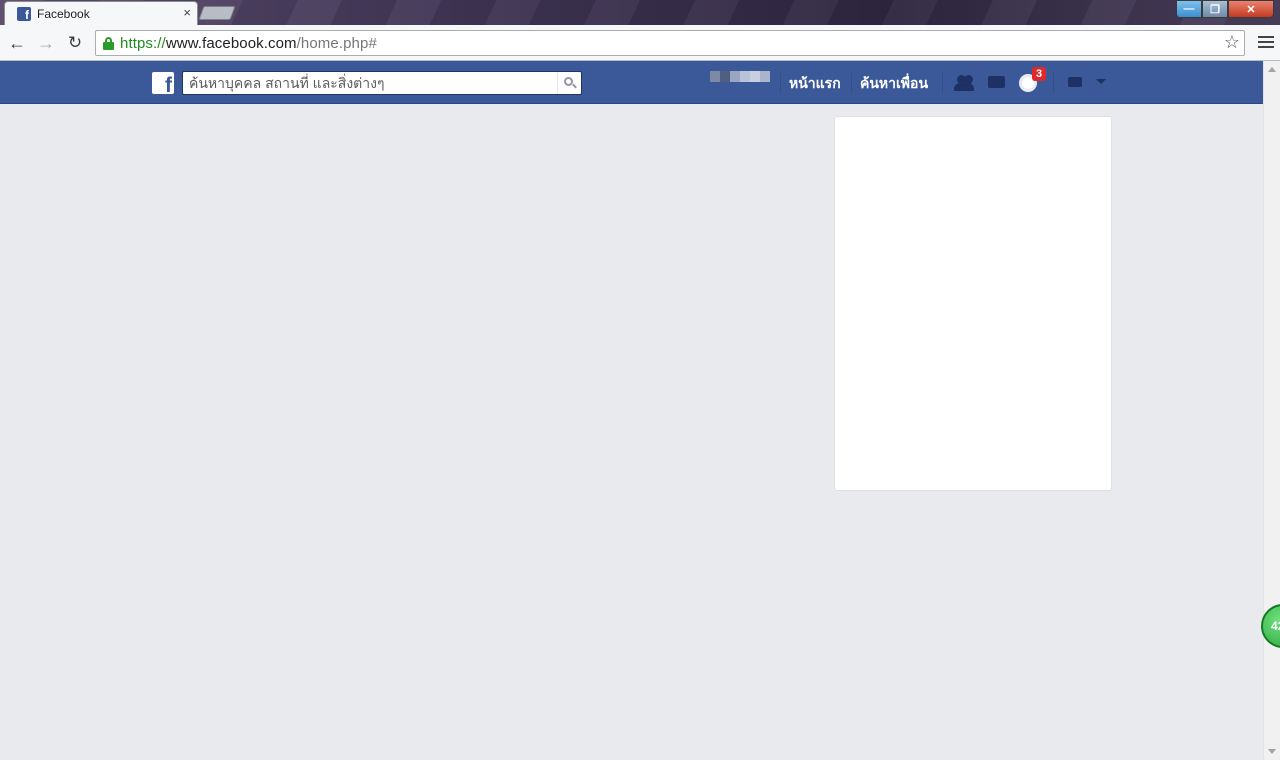 The image size is (1280, 760). Describe the element at coordinates (569, 83) in the screenshot. I see `search-button` at that location.